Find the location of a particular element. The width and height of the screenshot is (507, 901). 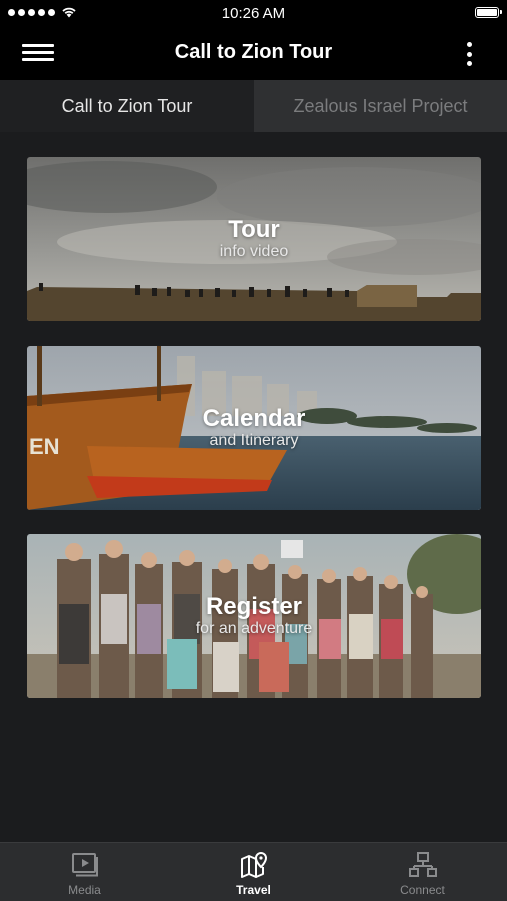

status-time: 10:26 AM is located at coordinates (253, 13).